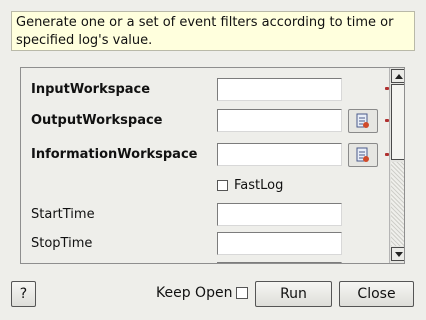  Describe the element at coordinates (23, 294) in the screenshot. I see `help-button: ?` at that location.